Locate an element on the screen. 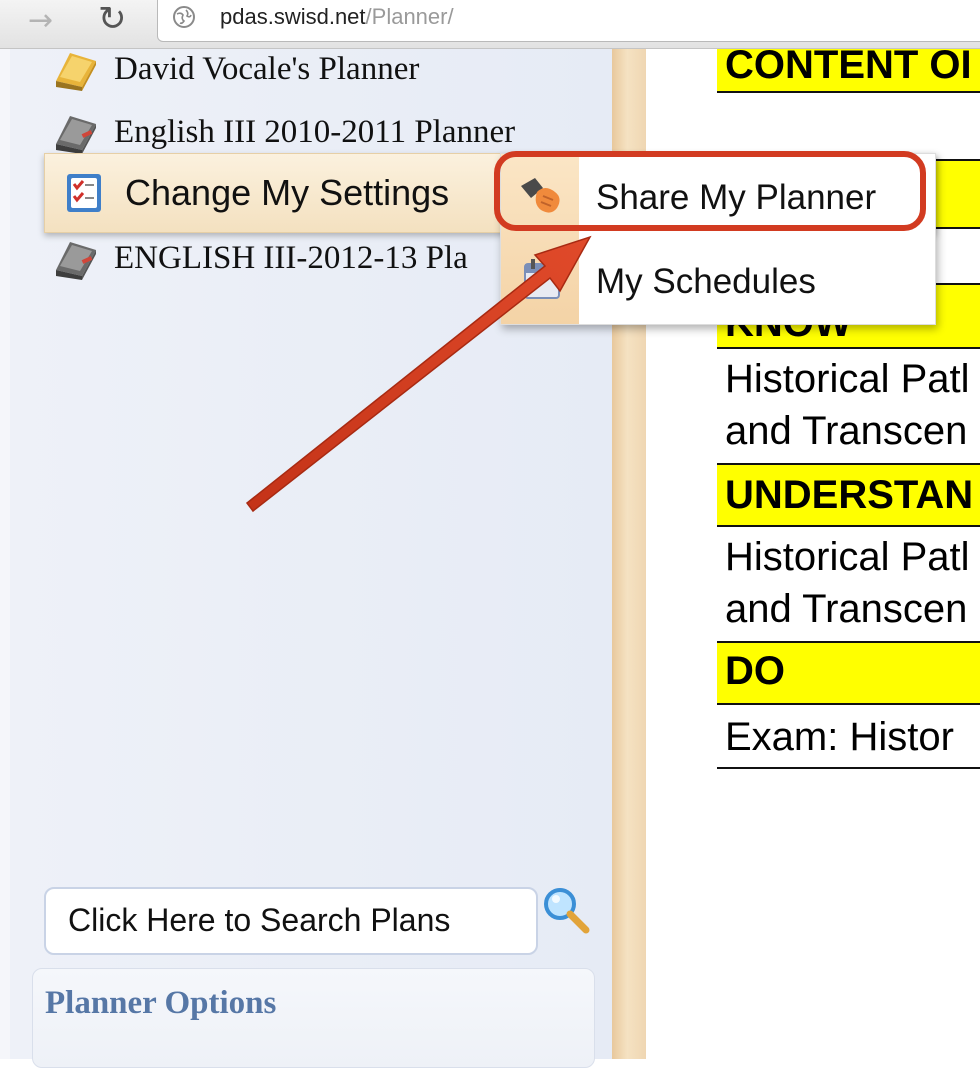 The height and width of the screenshot is (1068, 980). settings-checklist-icon is located at coordinates (84, 193).